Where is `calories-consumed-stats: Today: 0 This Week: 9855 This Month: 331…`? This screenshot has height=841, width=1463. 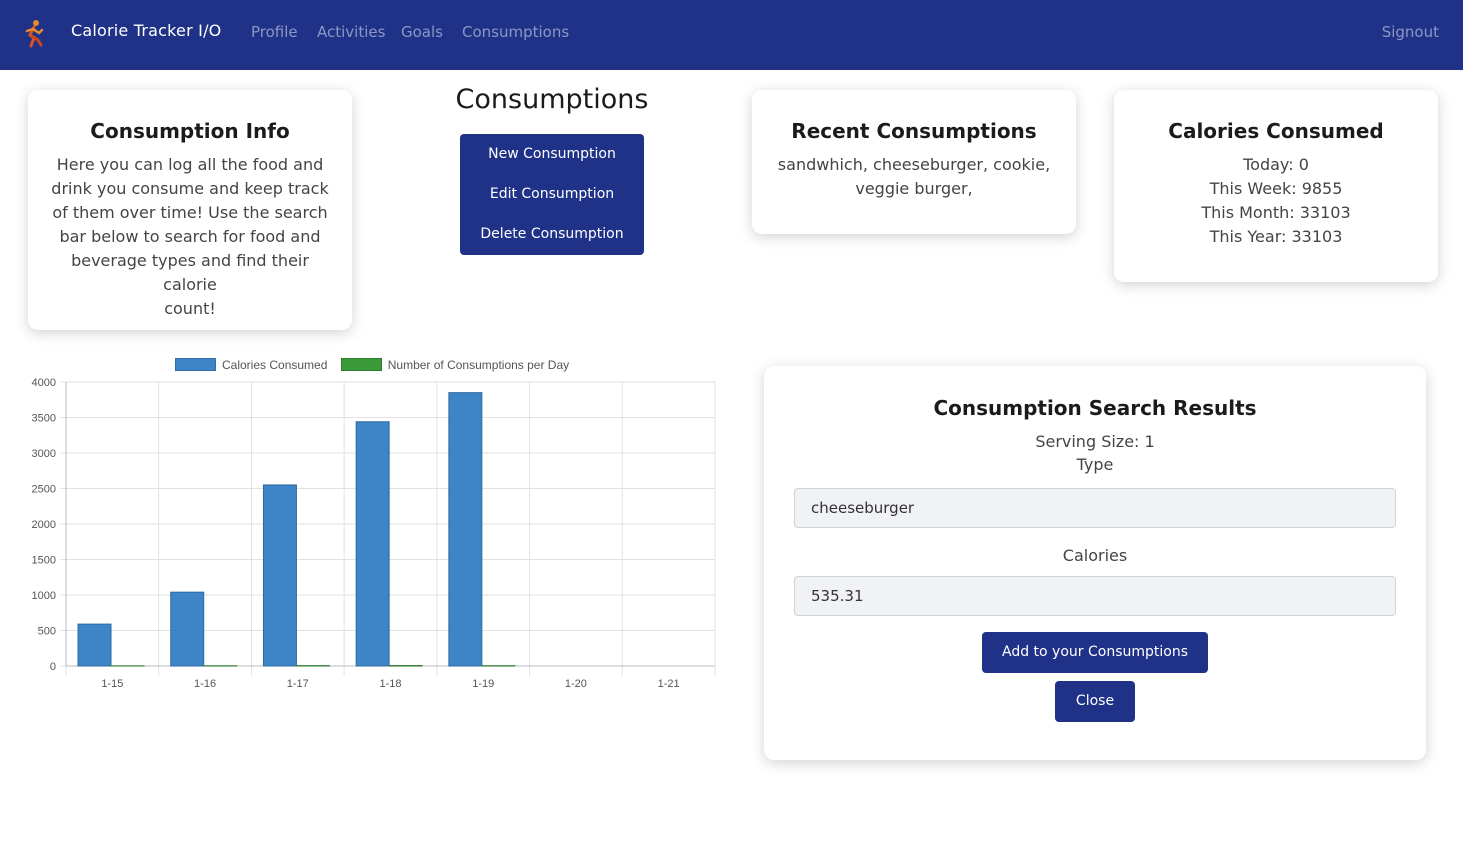
calories-consumed-stats: Today: 0 This Week: 9855 This Month: 331… is located at coordinates (1276, 201).